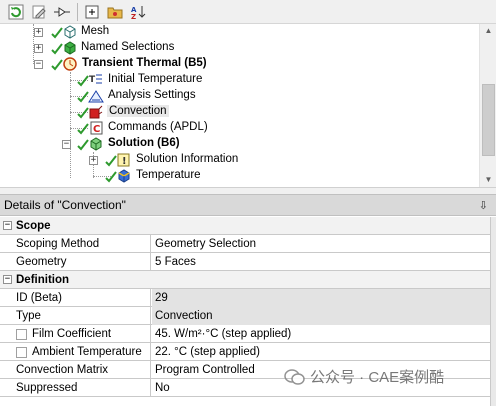 The height and width of the screenshot is (406, 496). Describe the element at coordinates (95, 31) in the screenshot. I see `tree-item-mesh: Mesh` at that location.